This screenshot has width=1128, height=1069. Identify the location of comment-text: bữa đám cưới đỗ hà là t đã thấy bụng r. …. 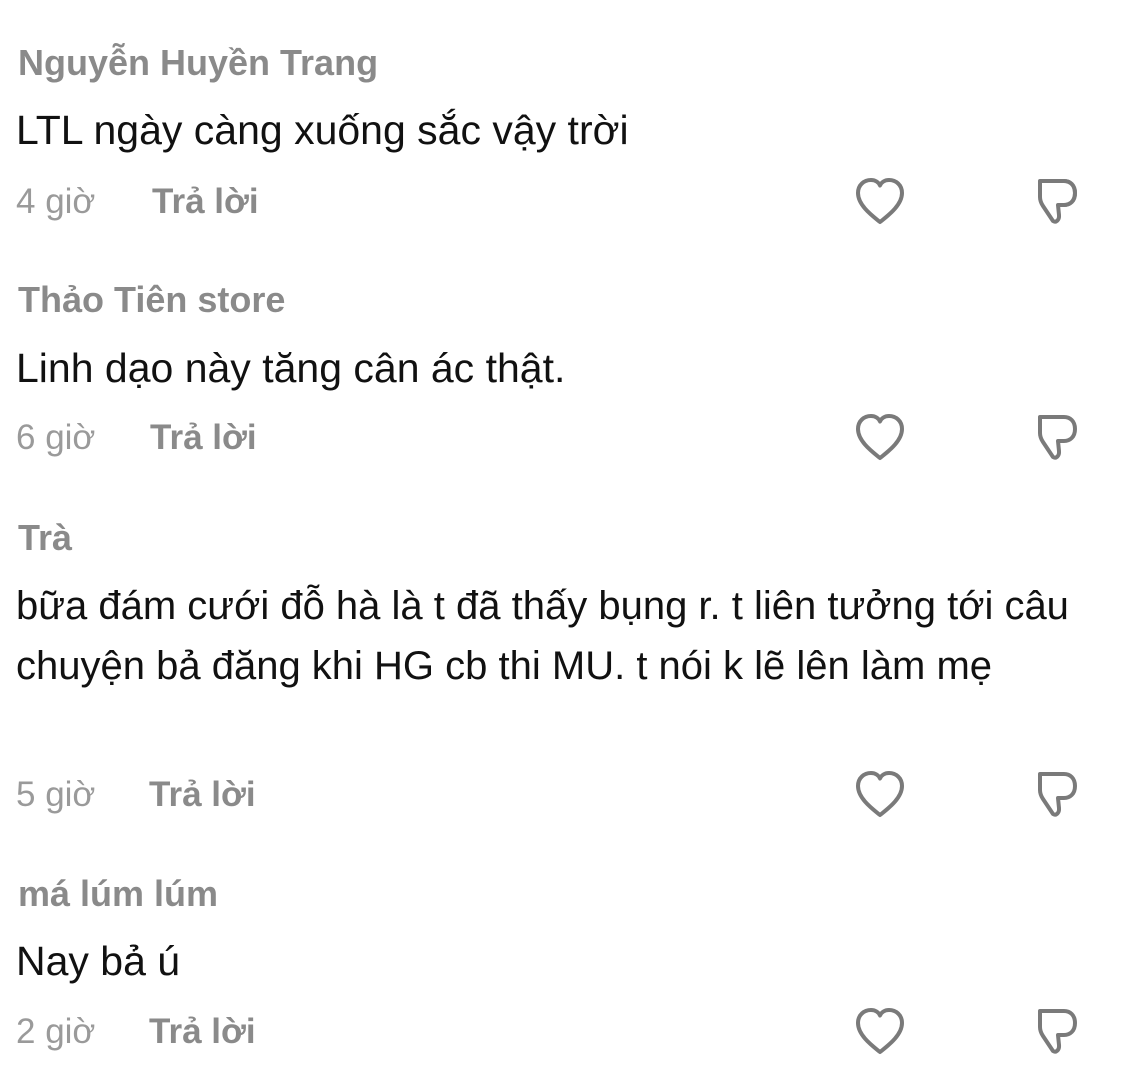
(542, 636).